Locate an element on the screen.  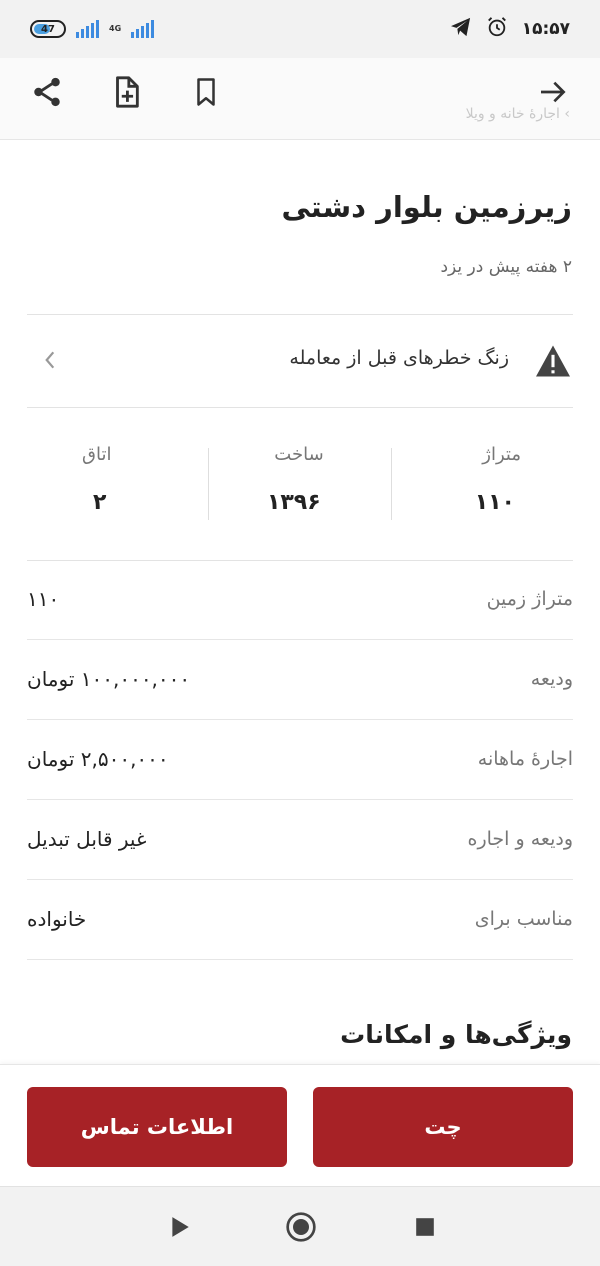
battery-icon: 47 is located at coordinates (48, 29).